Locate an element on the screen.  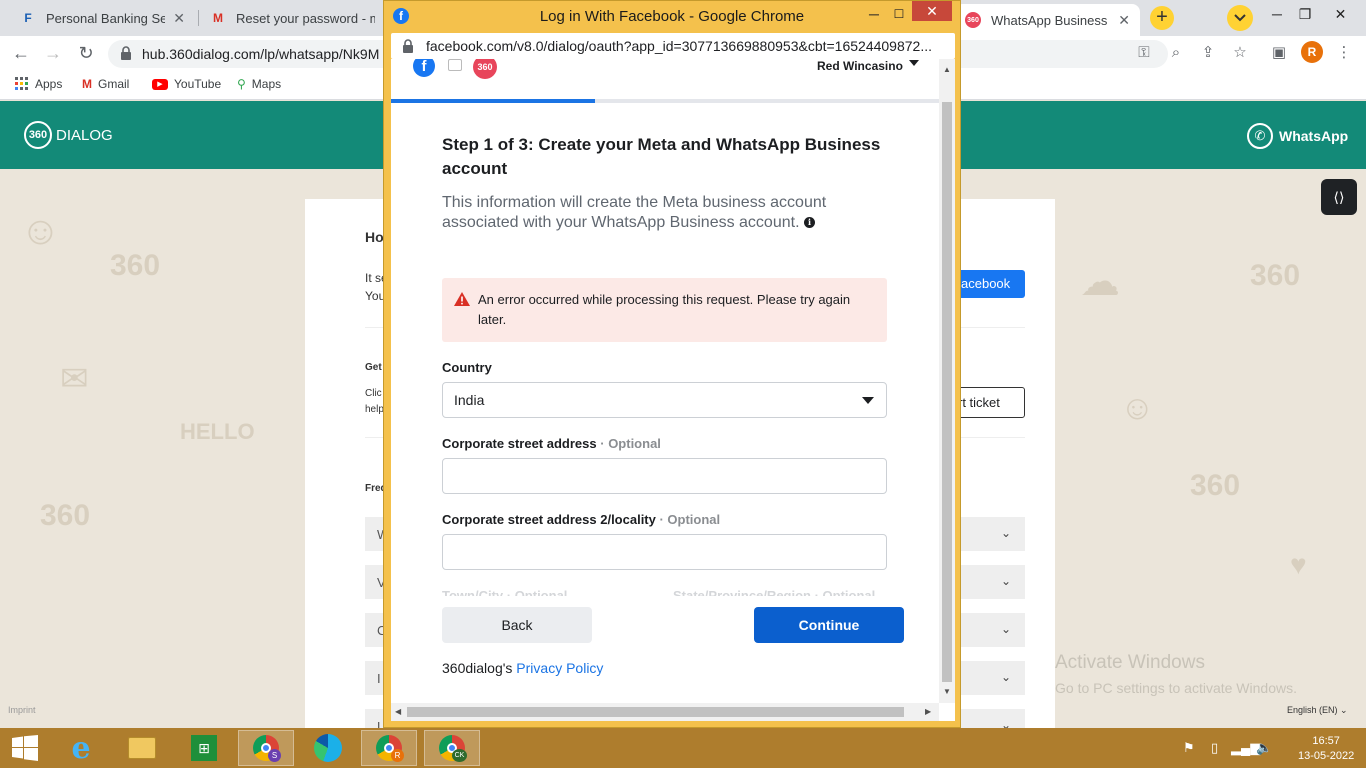
edge-app is located at coordinates (328, 748).